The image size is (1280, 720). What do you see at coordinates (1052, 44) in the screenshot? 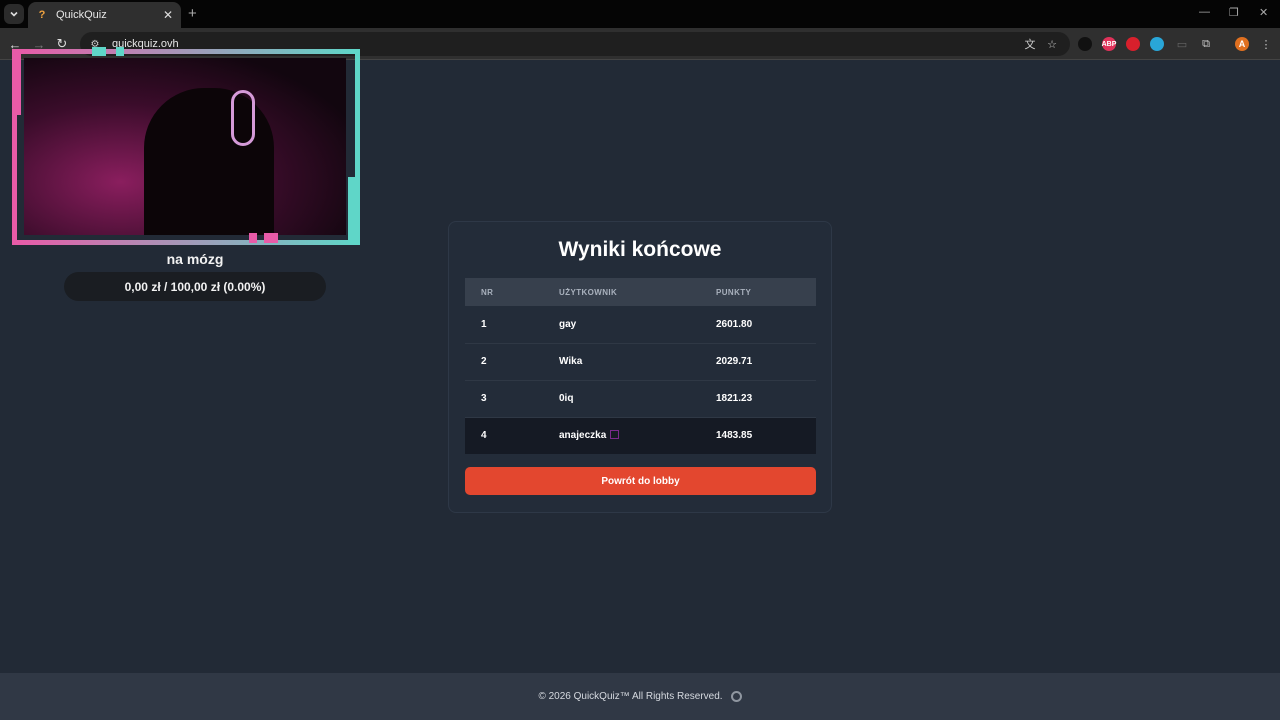
I see `bookmark-star-icon: ☆` at bounding box center [1052, 44].